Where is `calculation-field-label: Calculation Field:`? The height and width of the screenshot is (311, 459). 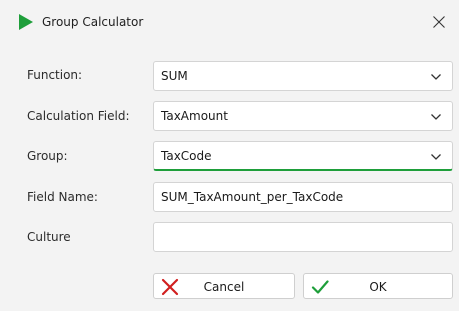
calculation-field-label: Calculation Field: is located at coordinates (78, 116).